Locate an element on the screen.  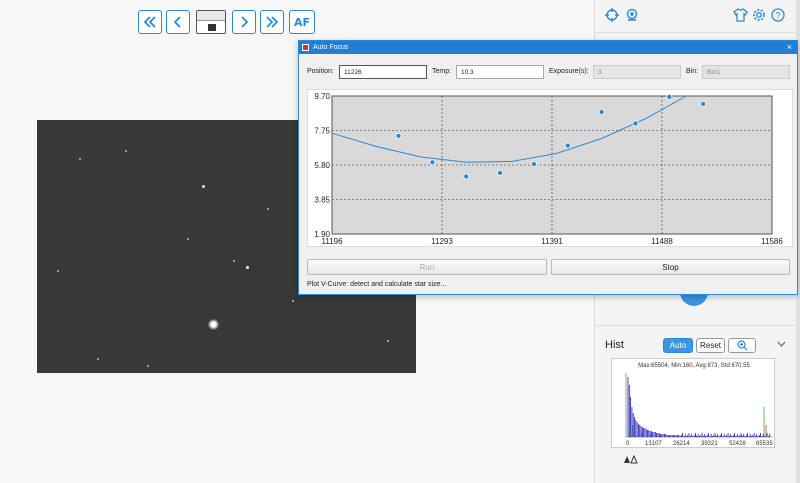
hist-auto-button: Auto is located at coordinates (678, 345).